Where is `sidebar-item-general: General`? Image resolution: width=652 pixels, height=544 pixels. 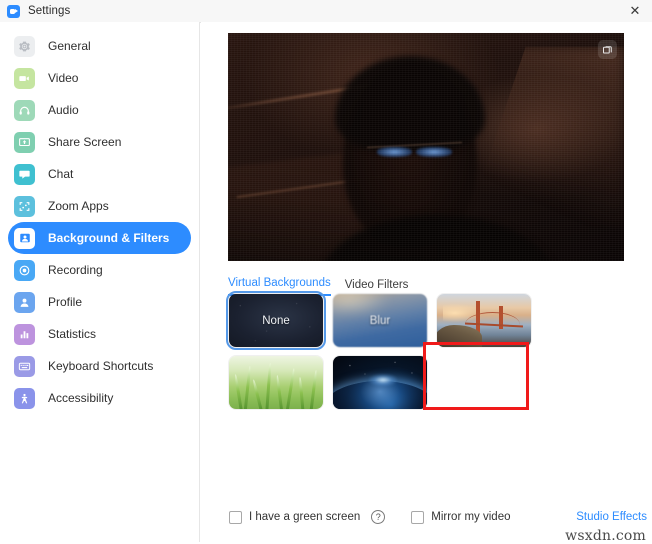
sidebar-item-general: General is located at coordinates (99, 46).